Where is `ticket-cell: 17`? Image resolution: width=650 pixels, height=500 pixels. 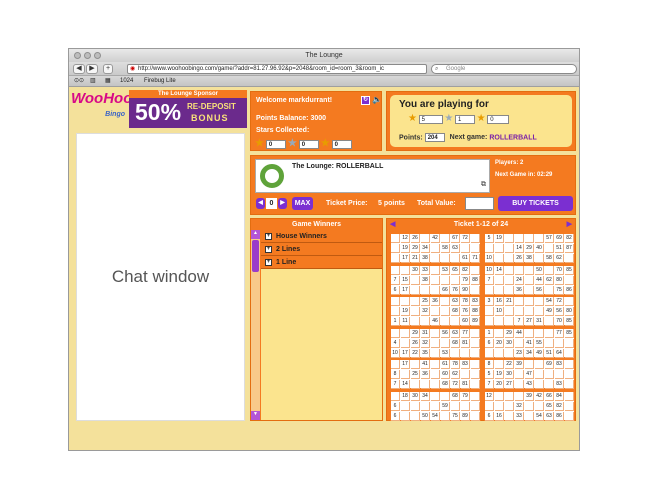 ticket-cell: 17 is located at coordinates (405, 290).